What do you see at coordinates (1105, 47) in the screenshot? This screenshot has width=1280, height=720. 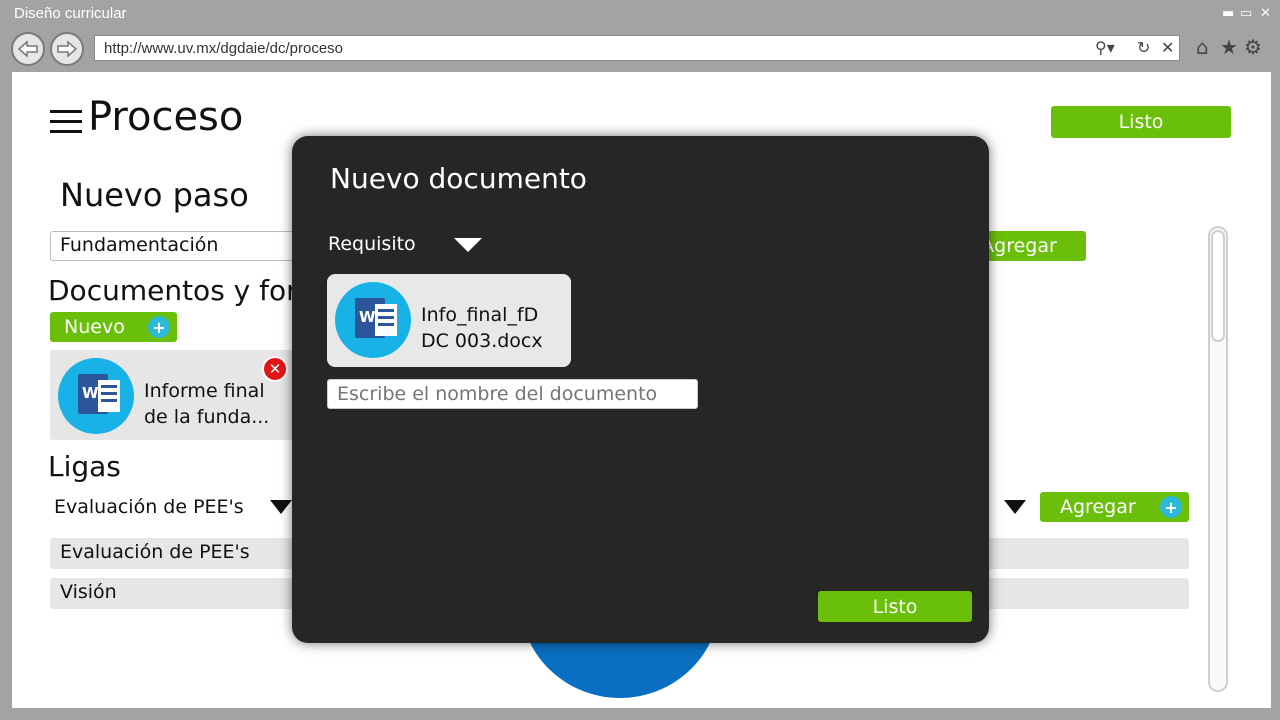 I see `search-icon: ⚲▾` at bounding box center [1105, 47].